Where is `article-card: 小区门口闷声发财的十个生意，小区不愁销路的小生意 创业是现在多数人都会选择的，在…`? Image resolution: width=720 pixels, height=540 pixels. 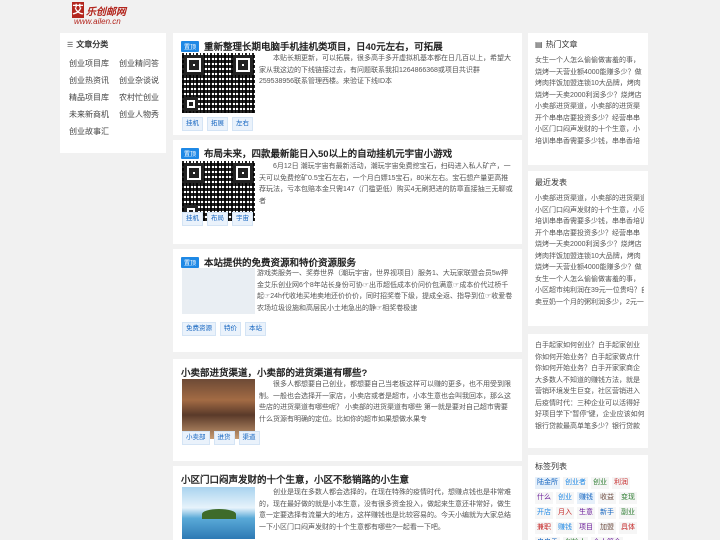 article-card: 小区门口闷声发财的十个生意，小区不愁销路的小生意 创业是现在多数人都会选择的，在… is located at coordinates (347, 503).